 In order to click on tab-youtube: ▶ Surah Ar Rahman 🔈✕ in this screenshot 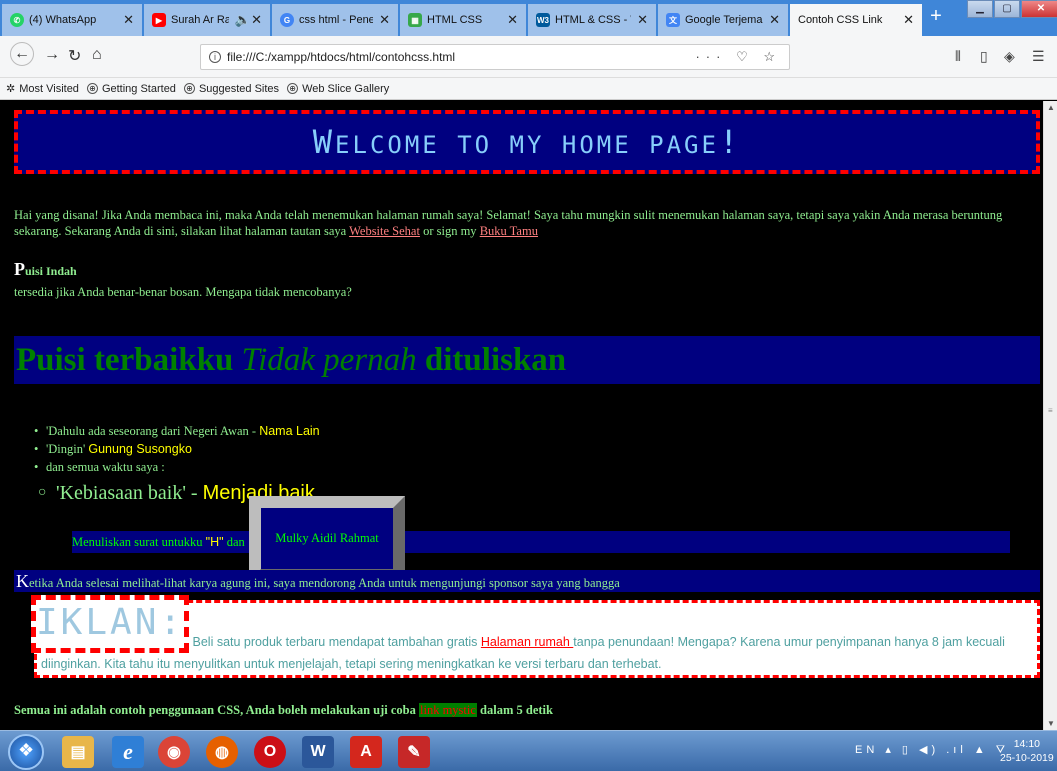, I will do `click(207, 20)`.